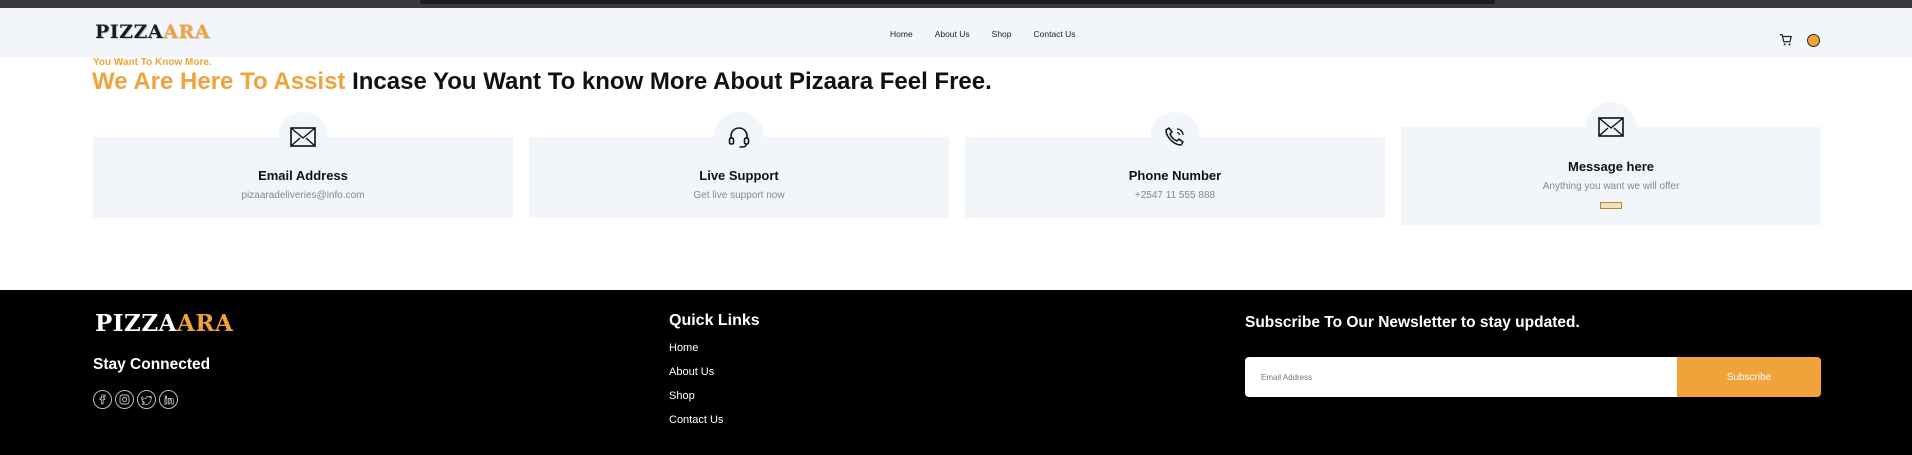 The height and width of the screenshot is (455, 1912). What do you see at coordinates (303, 195) in the screenshot?
I see `card-subtitle: pizaaradeliveries@info.com` at bounding box center [303, 195].